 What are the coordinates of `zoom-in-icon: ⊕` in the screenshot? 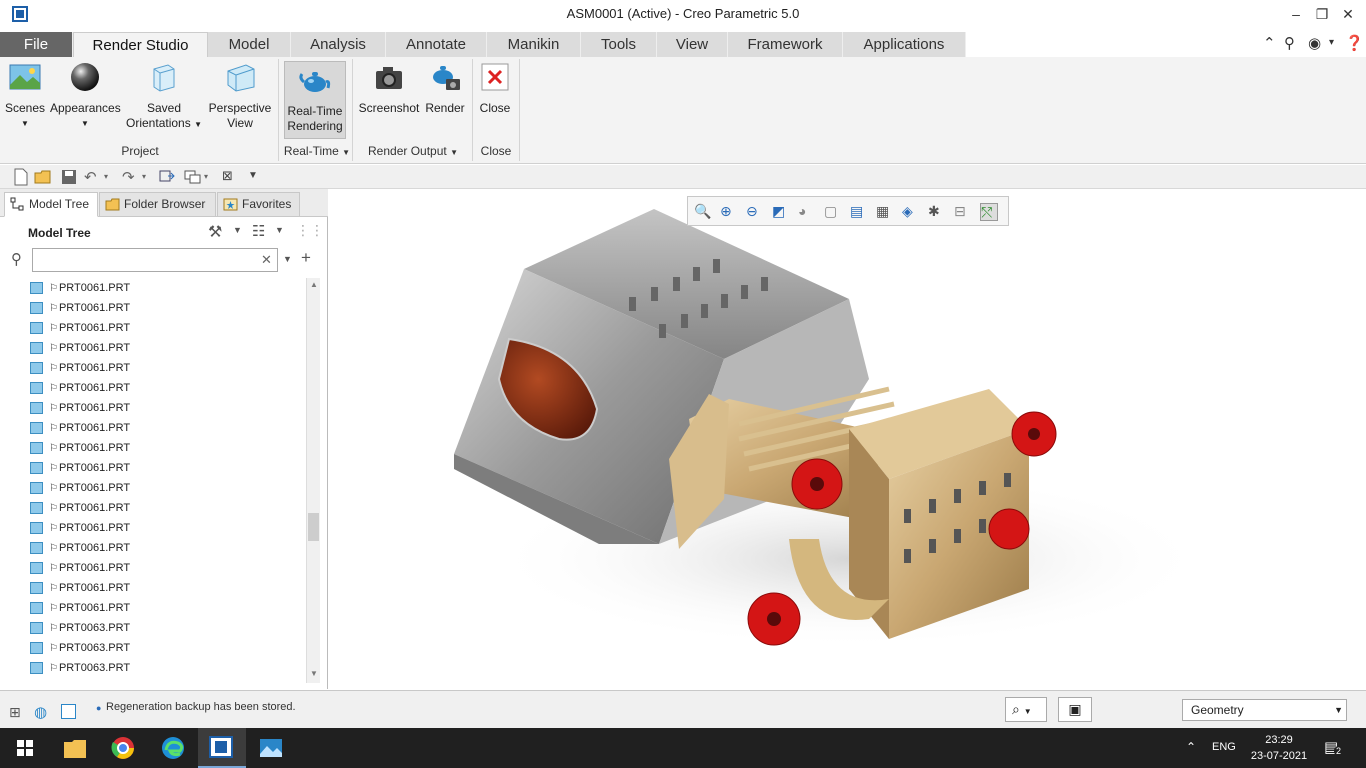 It's located at (729, 212).